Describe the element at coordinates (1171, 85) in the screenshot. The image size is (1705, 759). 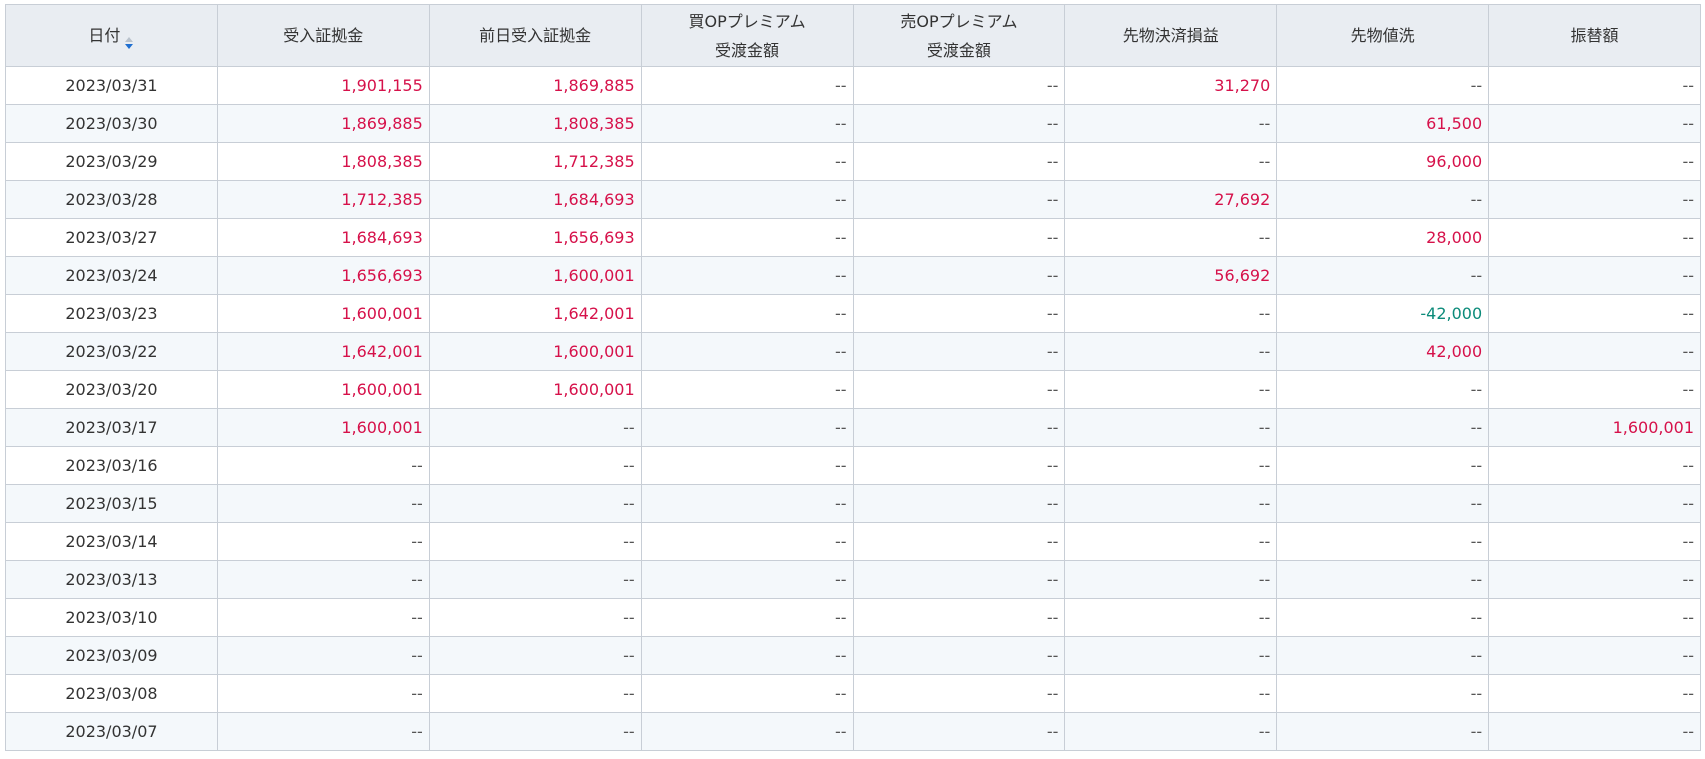
I see `cell-futures-settlement-pl: 31,270` at that location.